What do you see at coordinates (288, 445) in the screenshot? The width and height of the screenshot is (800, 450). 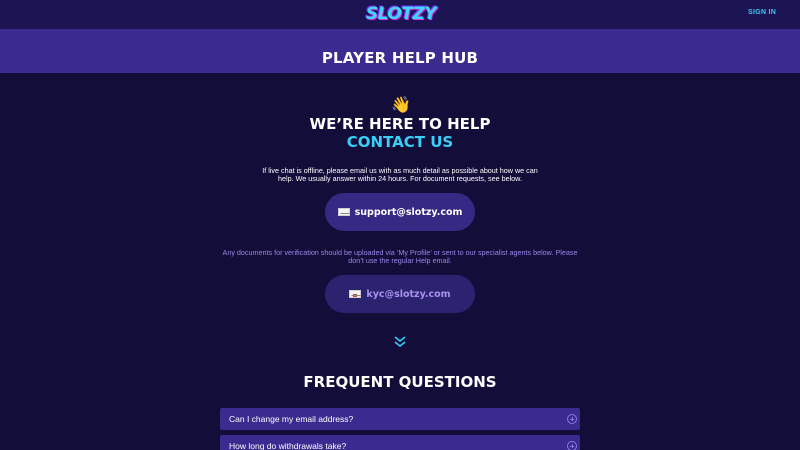 I see `faq-question: How long do withdrawals take?` at bounding box center [288, 445].